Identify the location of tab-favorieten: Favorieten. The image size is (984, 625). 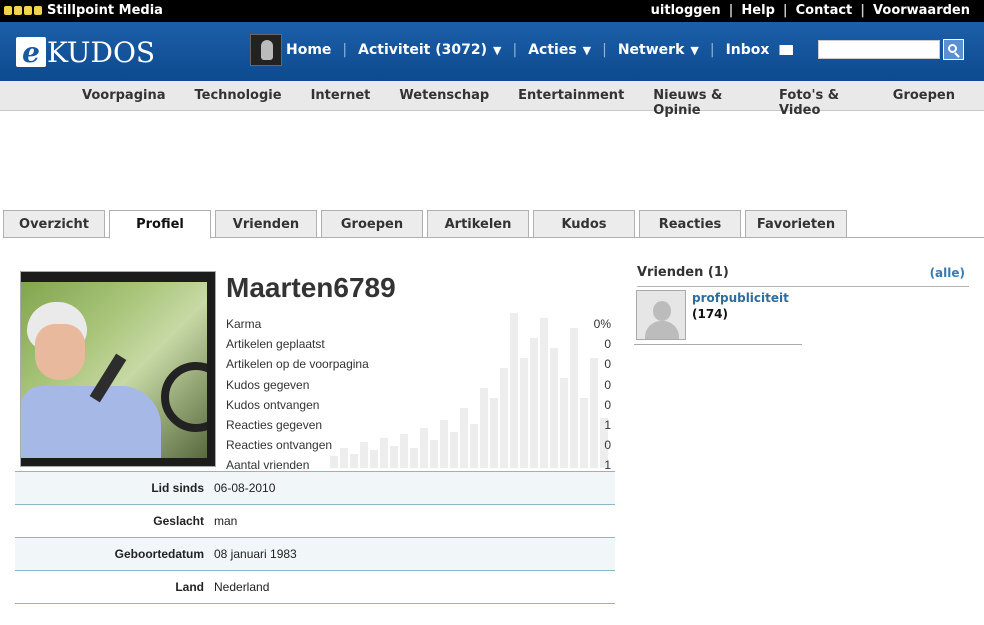
(796, 224).